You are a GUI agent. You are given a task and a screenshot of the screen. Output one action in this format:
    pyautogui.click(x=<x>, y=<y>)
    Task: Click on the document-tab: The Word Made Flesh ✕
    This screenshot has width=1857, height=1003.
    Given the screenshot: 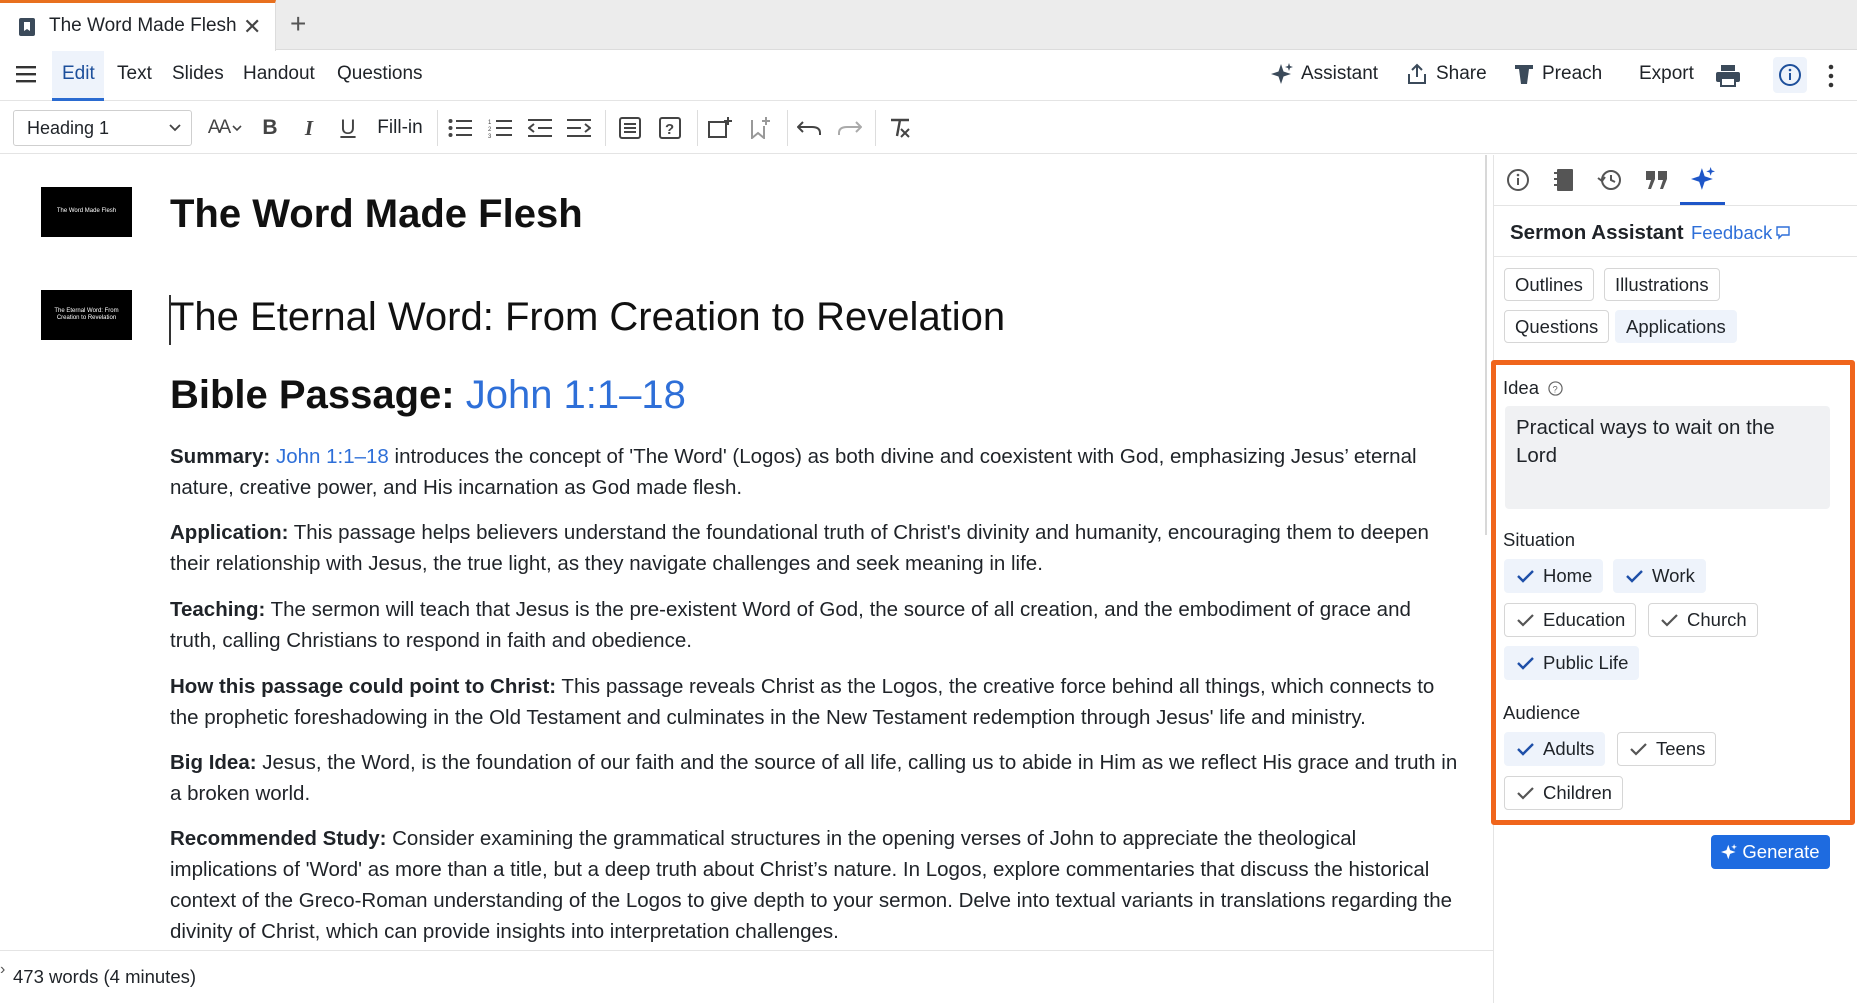 What is the action you would take?
    pyautogui.click(x=138, y=25)
    